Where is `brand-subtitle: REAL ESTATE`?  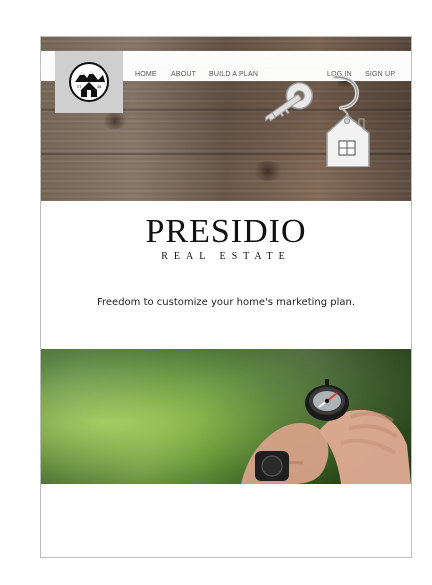 brand-subtitle: REAL ESTATE is located at coordinates (226, 256).